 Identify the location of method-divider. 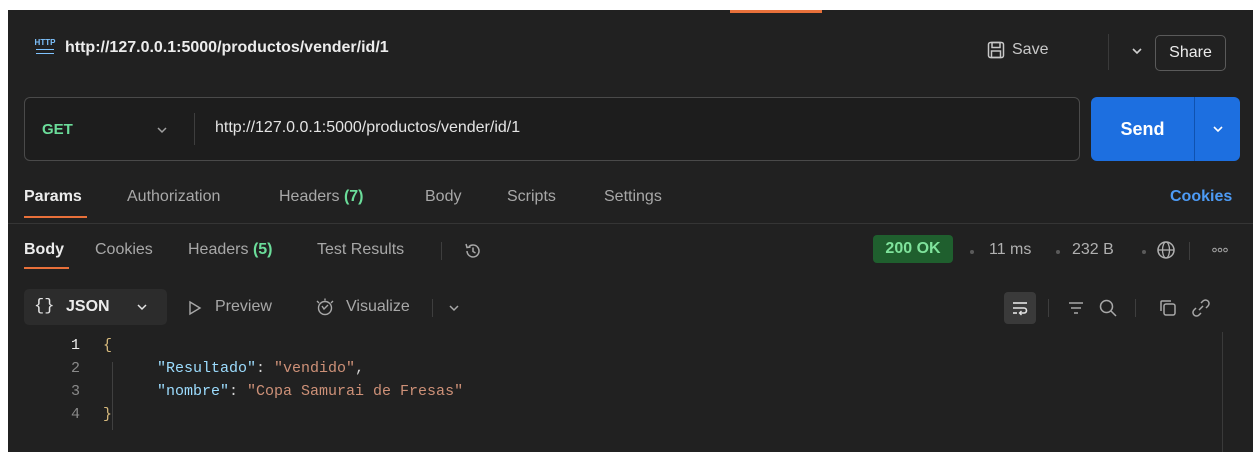
(194, 129).